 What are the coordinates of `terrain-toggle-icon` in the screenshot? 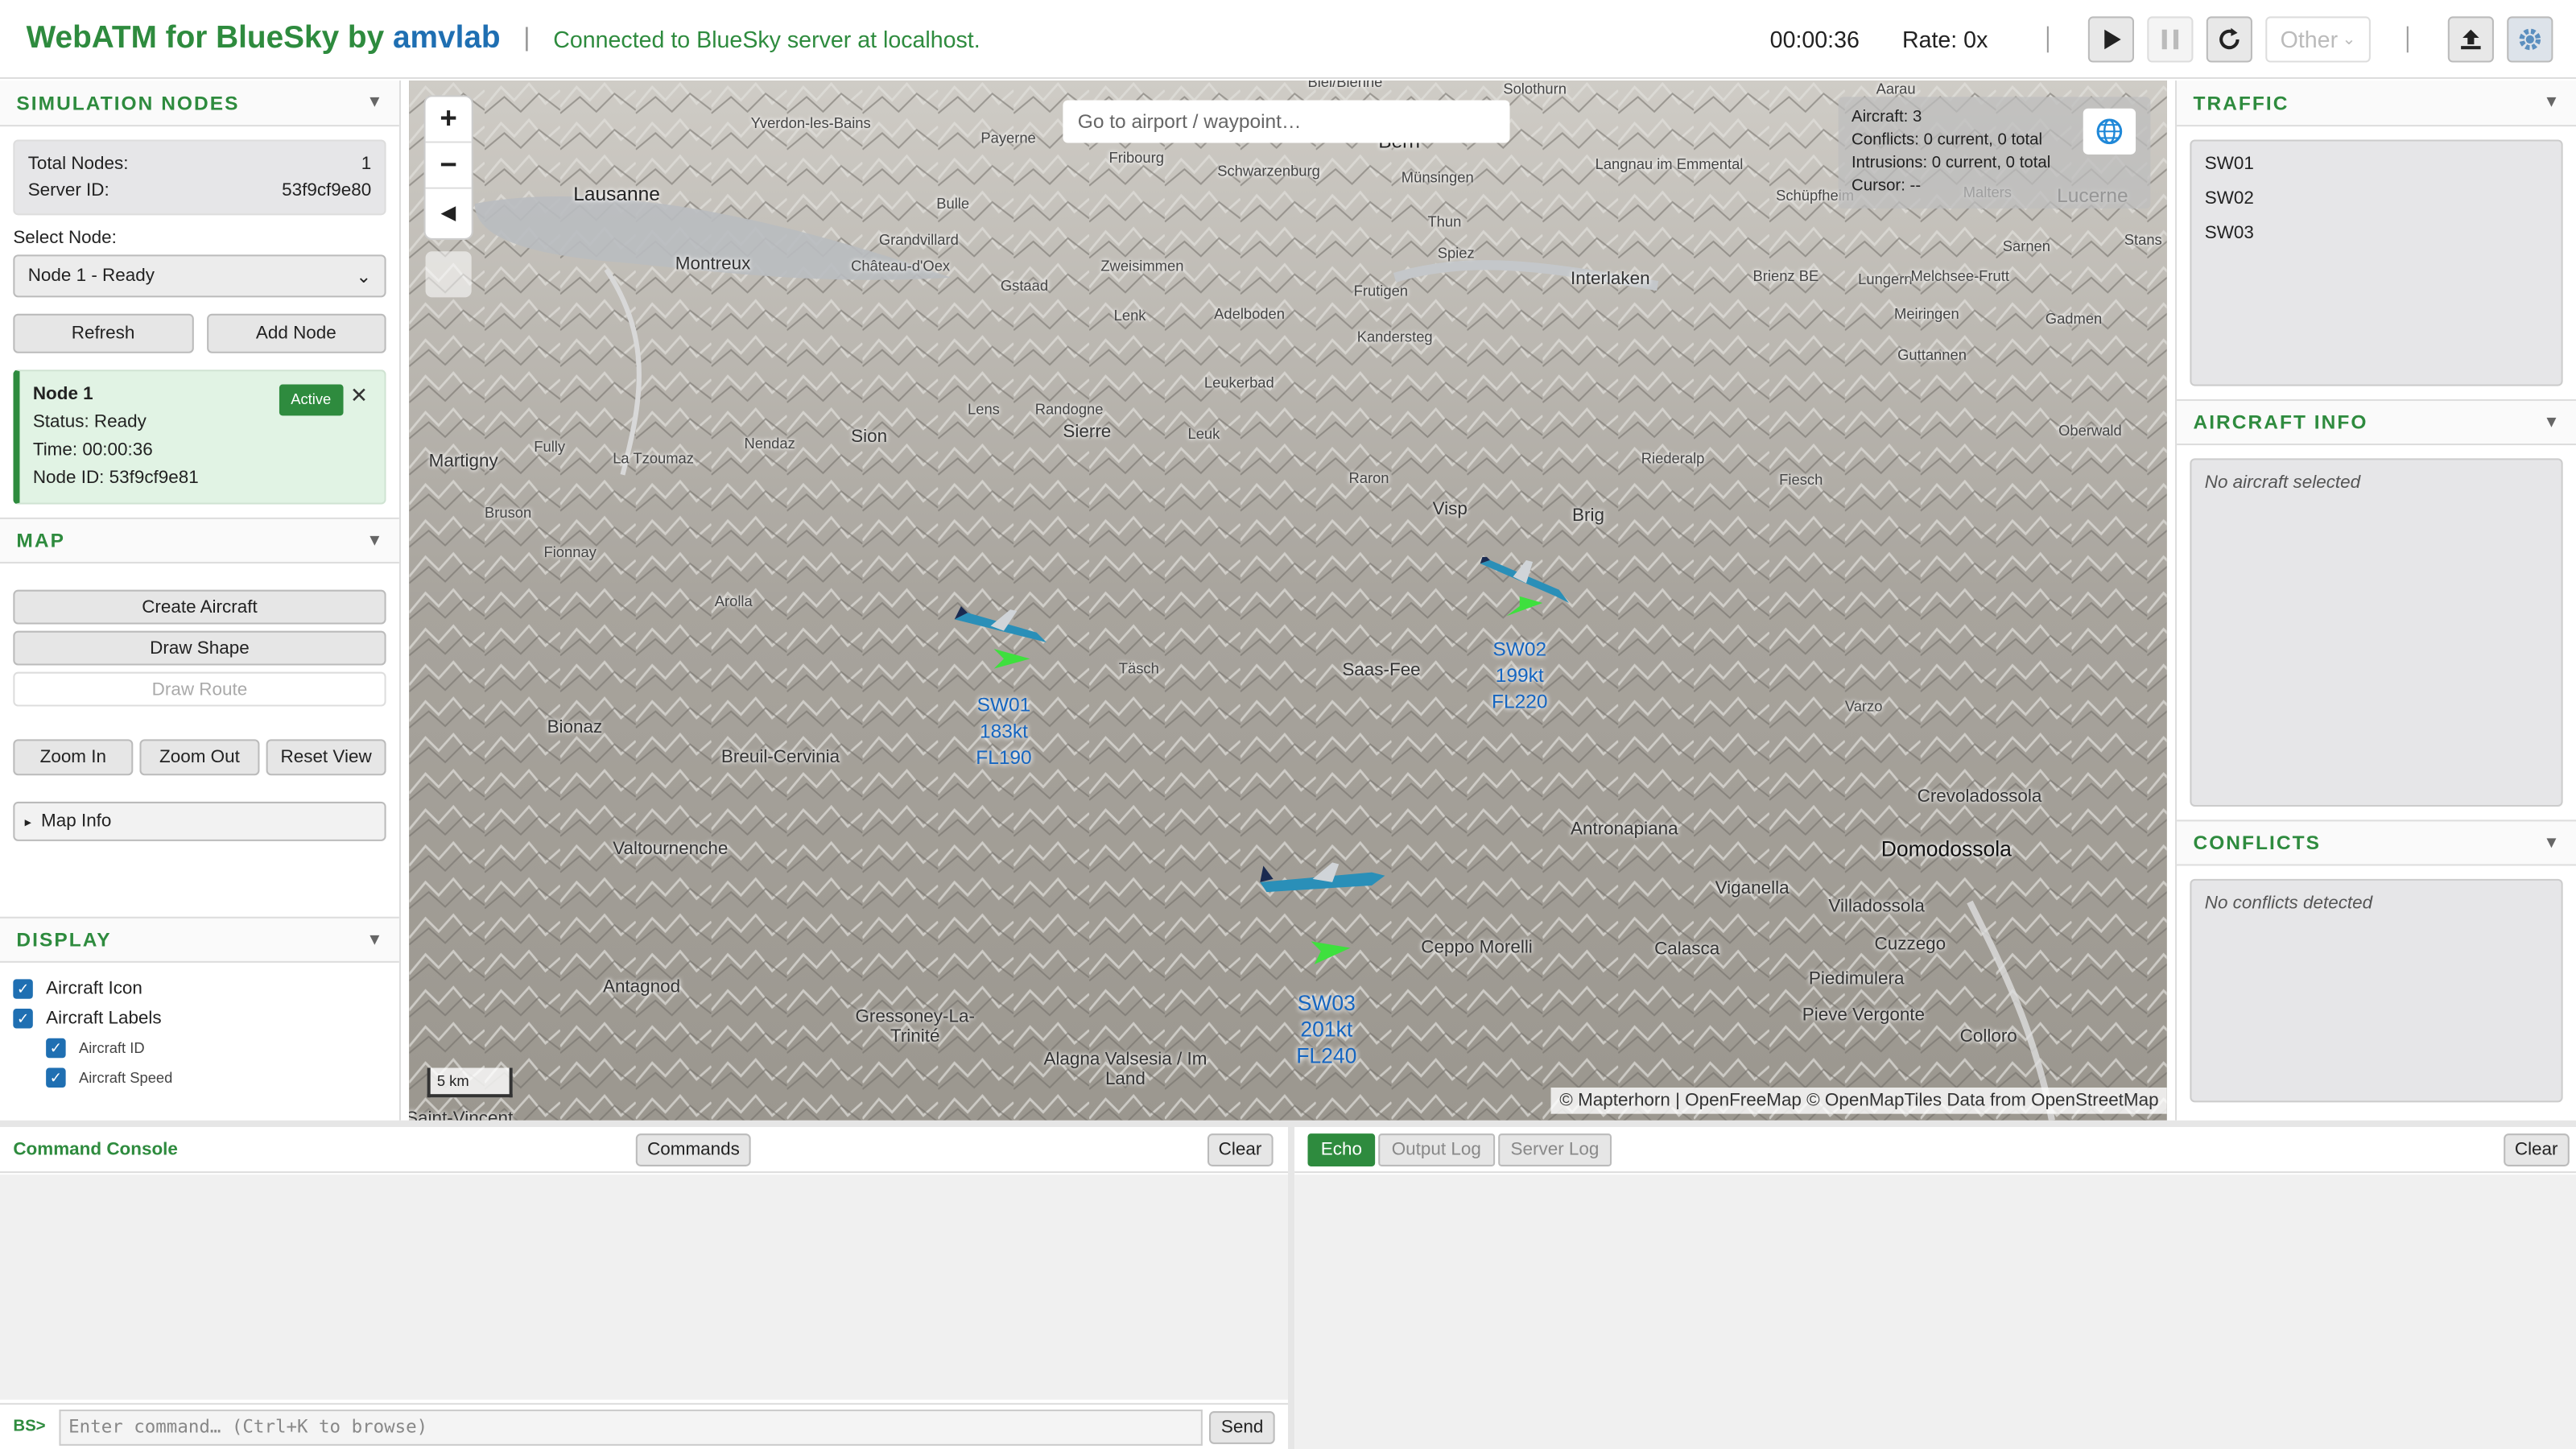 It's located at (448, 274).